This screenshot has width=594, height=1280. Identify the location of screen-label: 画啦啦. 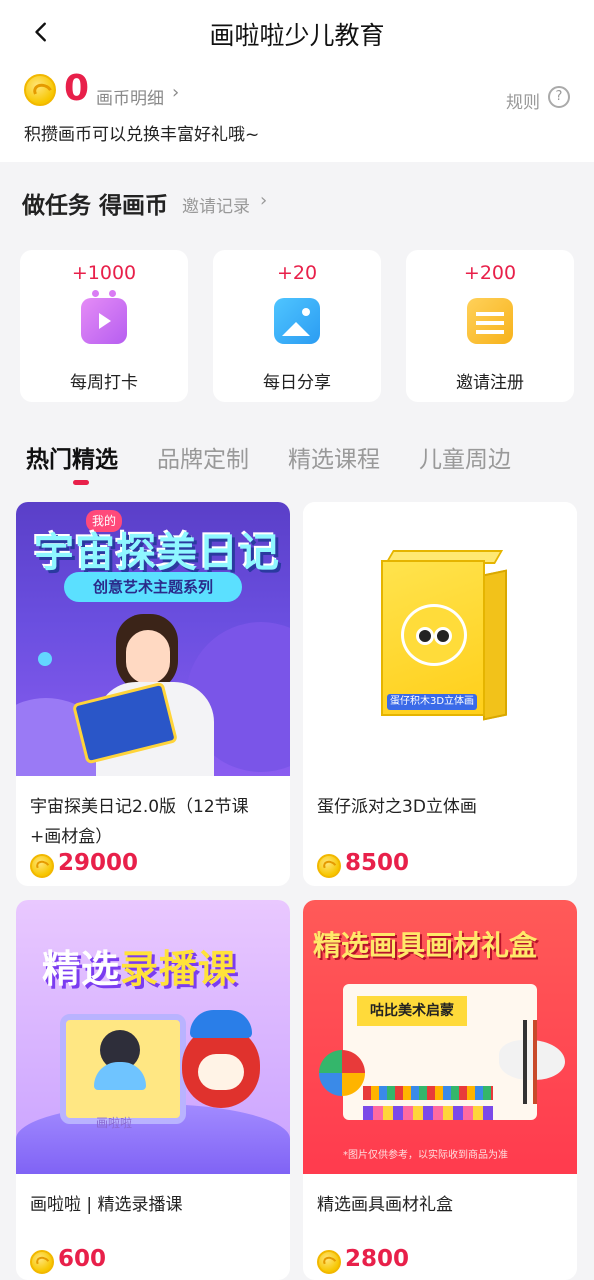
(114, 1123).